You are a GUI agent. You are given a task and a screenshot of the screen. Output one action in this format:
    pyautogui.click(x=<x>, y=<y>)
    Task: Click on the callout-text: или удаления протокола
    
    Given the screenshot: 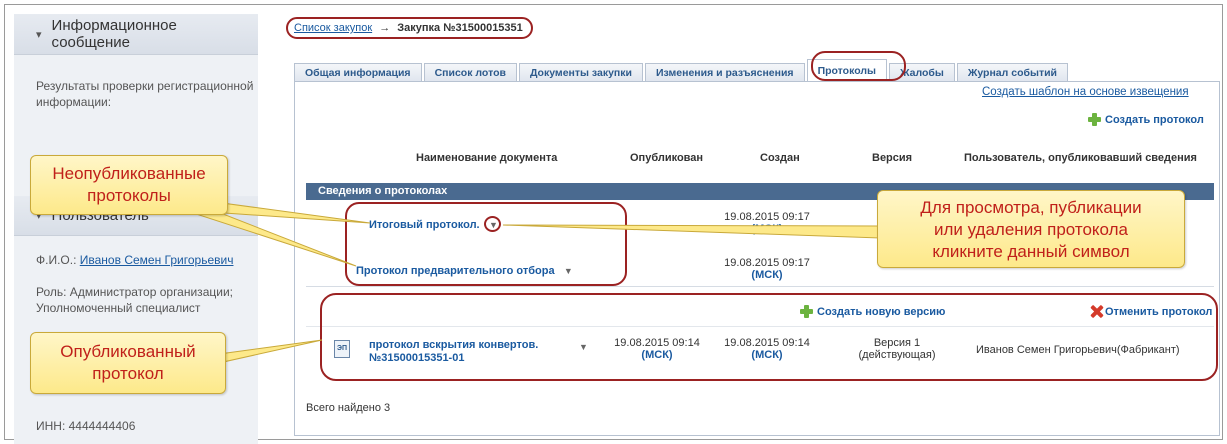 What is the action you would take?
    pyautogui.click(x=1030, y=229)
    